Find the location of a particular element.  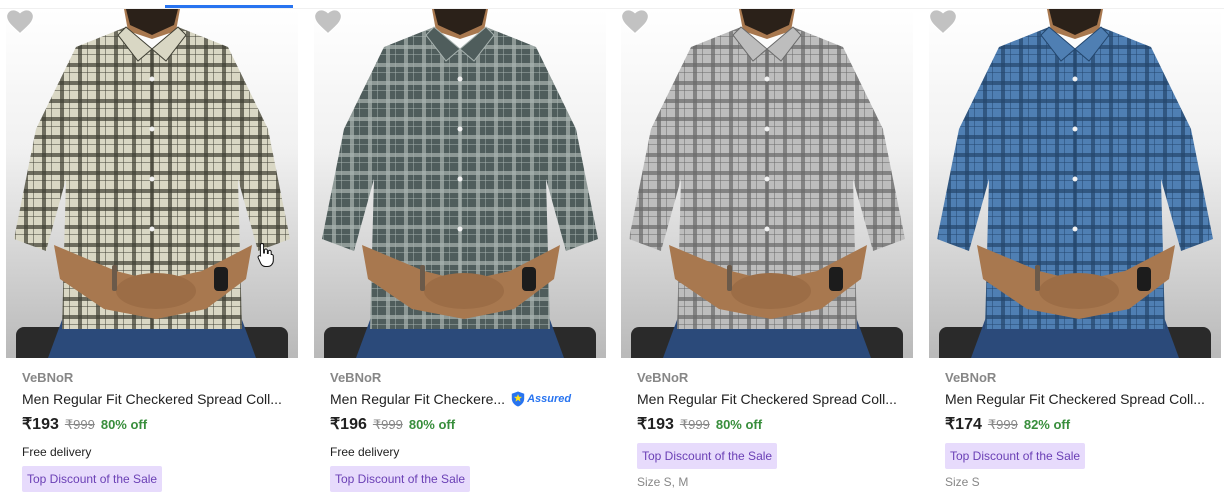

assured-label: Assured is located at coordinates (549, 399).